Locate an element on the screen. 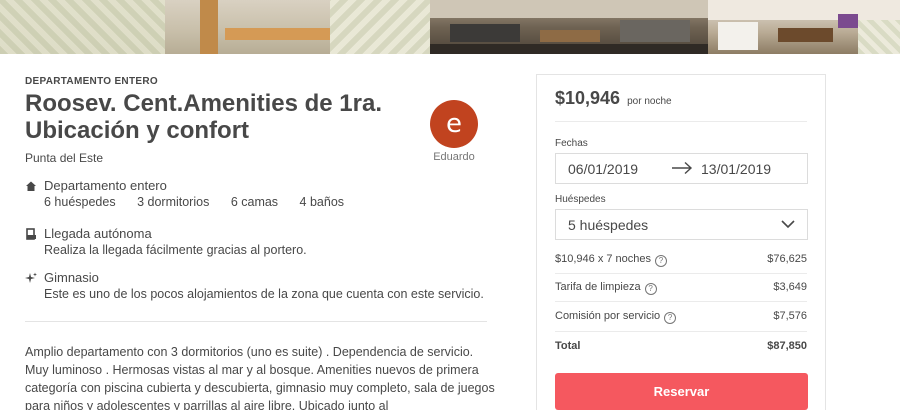 The width and height of the screenshot is (900, 410). feature-heading: Gimnasio is located at coordinates (71, 277).